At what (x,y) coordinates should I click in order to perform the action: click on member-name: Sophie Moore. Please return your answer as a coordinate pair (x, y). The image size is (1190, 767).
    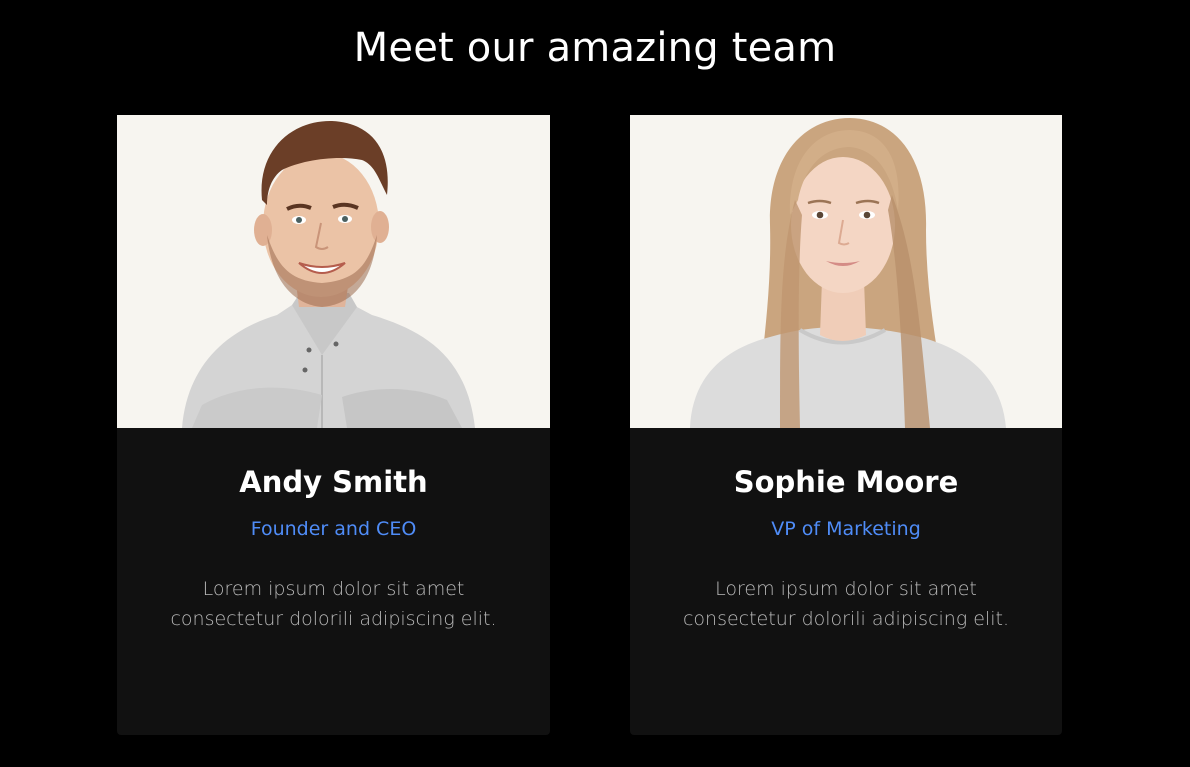
    Looking at the image, I should click on (846, 482).